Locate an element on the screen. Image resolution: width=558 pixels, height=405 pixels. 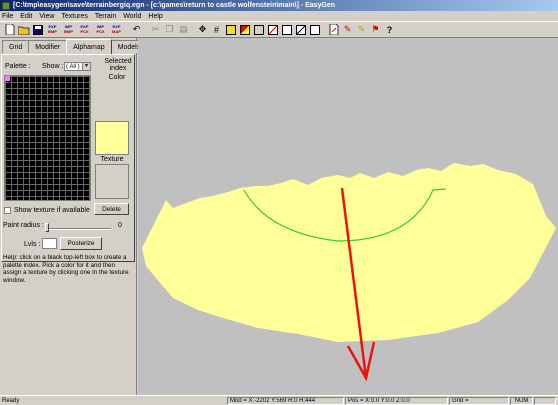
tab-grid: Grid is located at coordinates (16, 46).